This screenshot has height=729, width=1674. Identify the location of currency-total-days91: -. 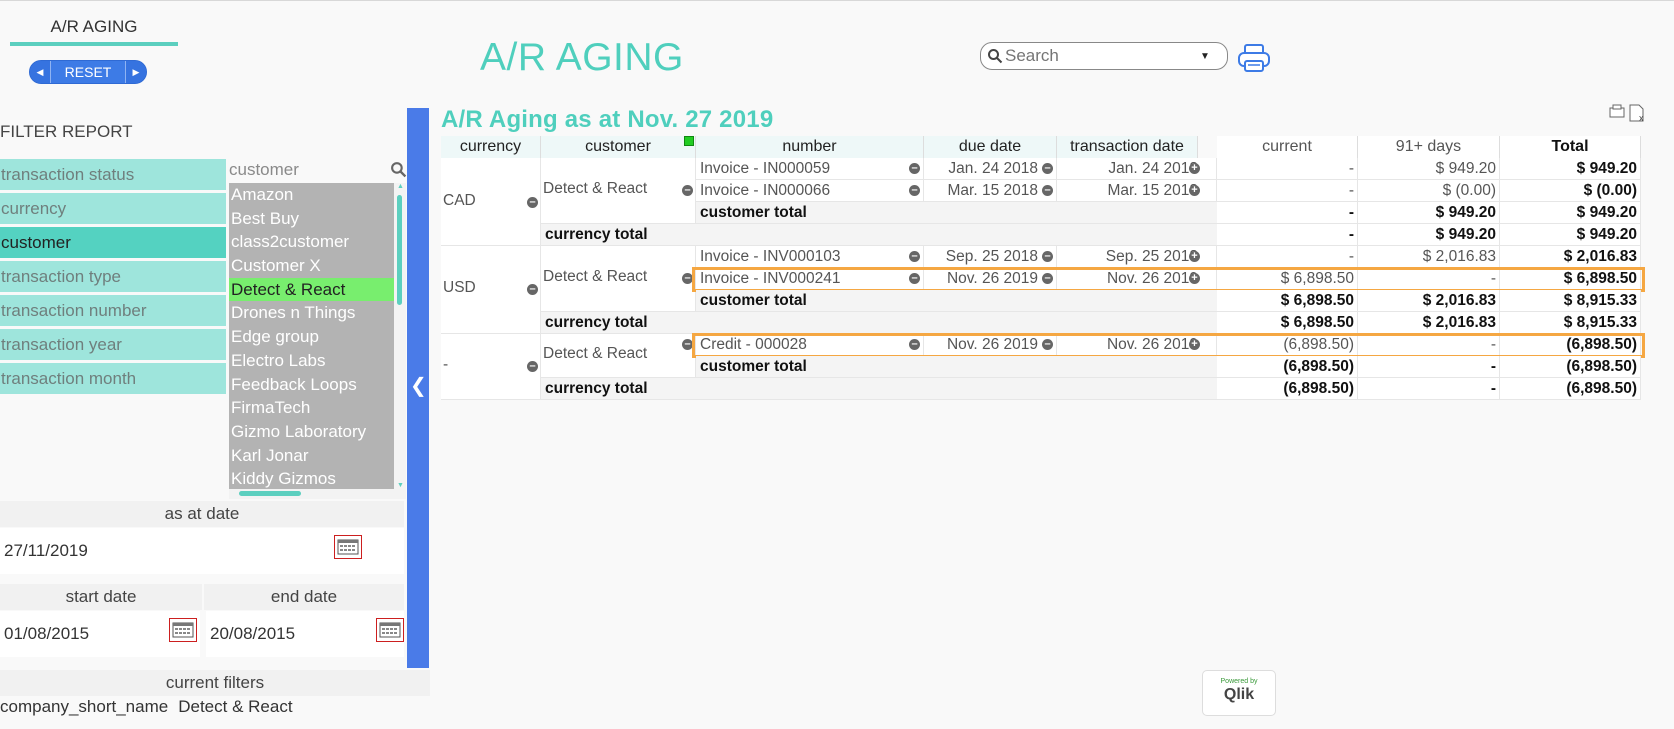
(1429, 389).